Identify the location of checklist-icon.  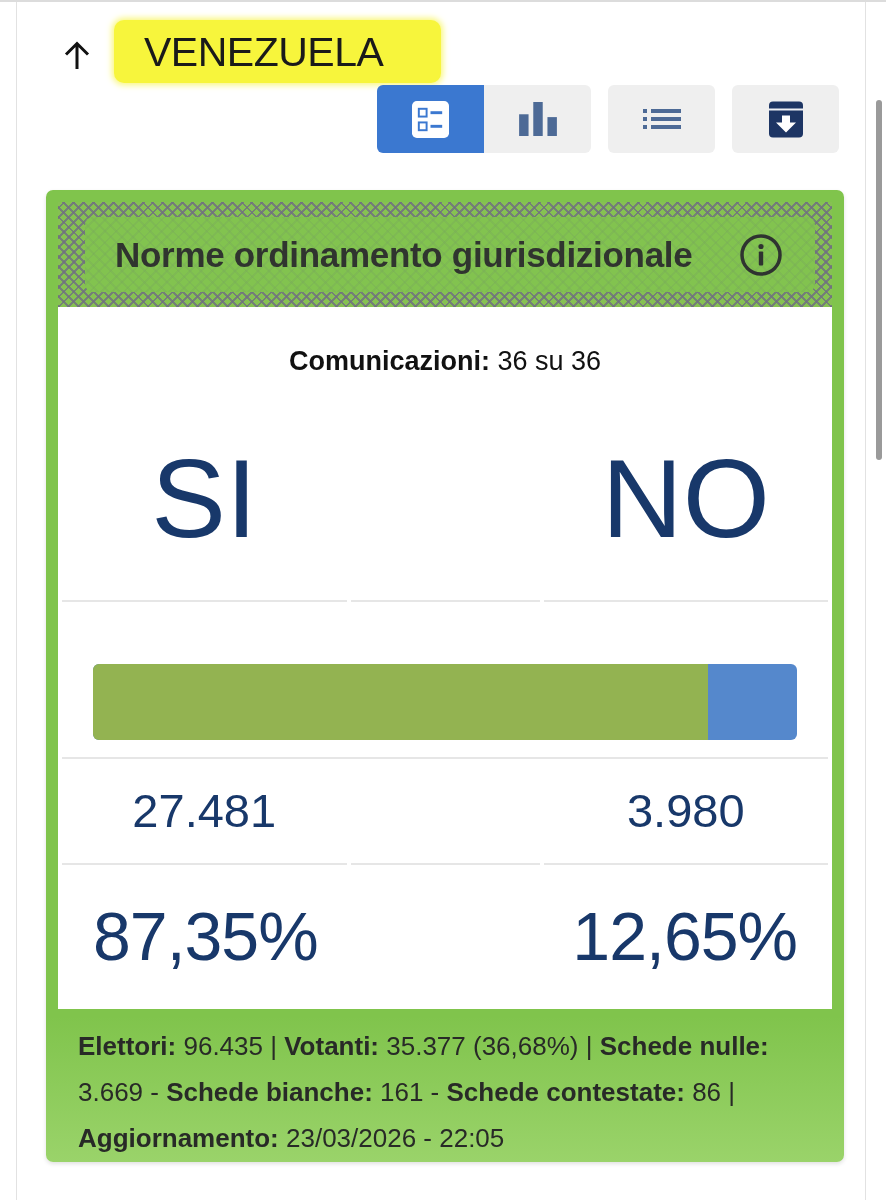
(430, 119).